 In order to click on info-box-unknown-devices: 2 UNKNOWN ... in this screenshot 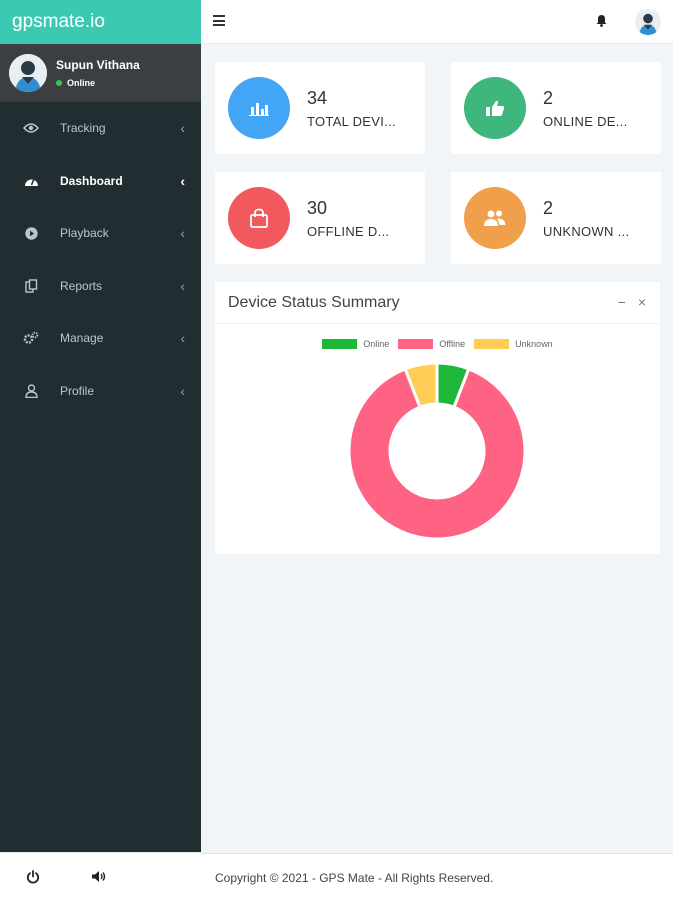, I will do `click(556, 218)`.